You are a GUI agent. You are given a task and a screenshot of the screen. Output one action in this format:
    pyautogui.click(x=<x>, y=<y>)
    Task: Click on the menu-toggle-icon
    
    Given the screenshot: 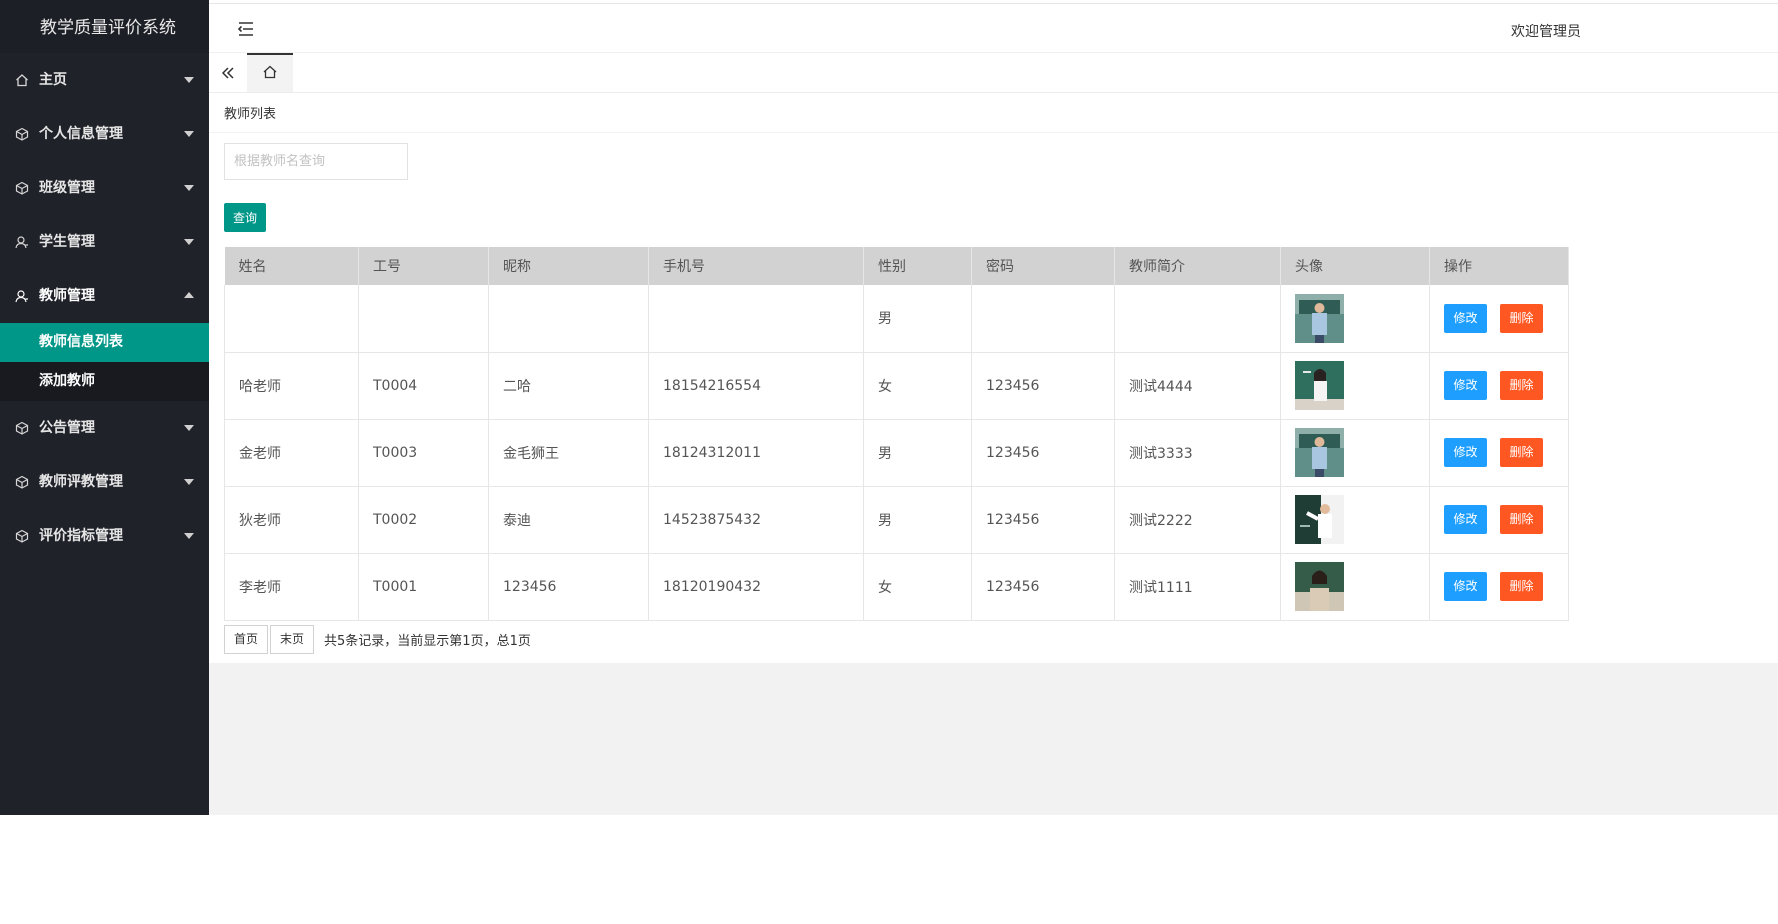 What is the action you would take?
    pyautogui.click(x=246, y=29)
    